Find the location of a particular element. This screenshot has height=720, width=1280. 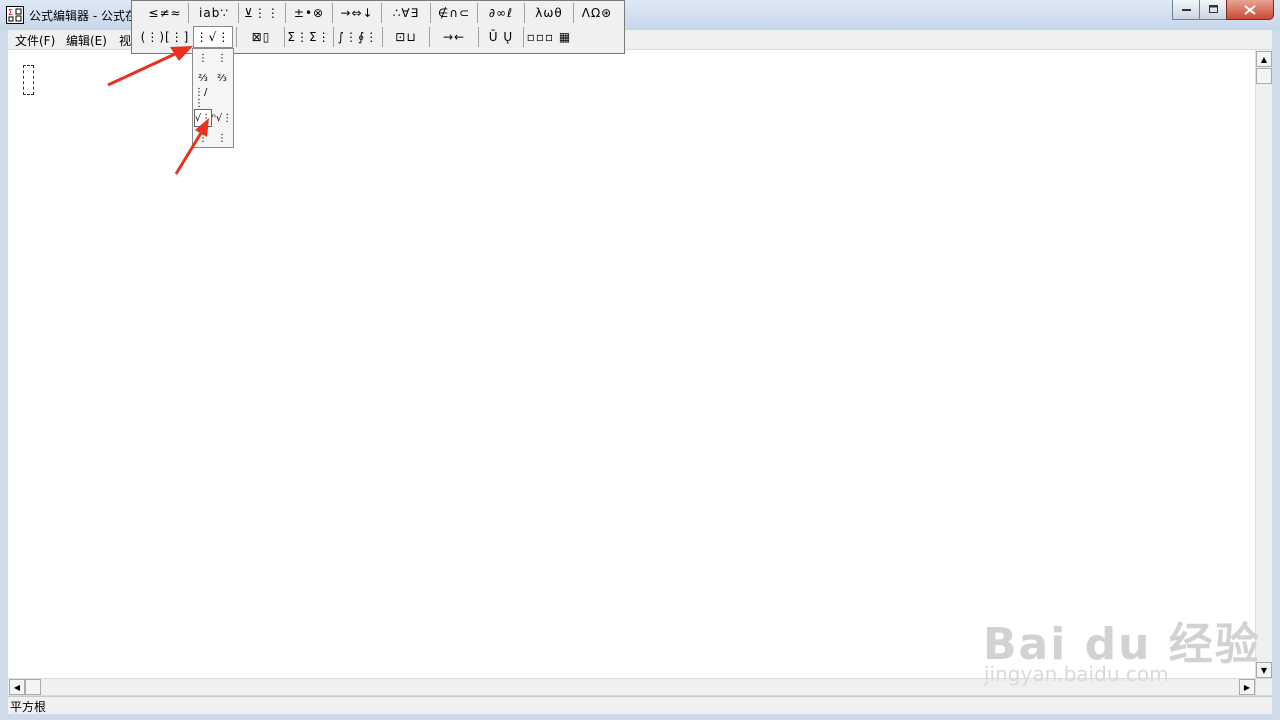

arrow-down-icon: ▼ is located at coordinates (1264, 670).